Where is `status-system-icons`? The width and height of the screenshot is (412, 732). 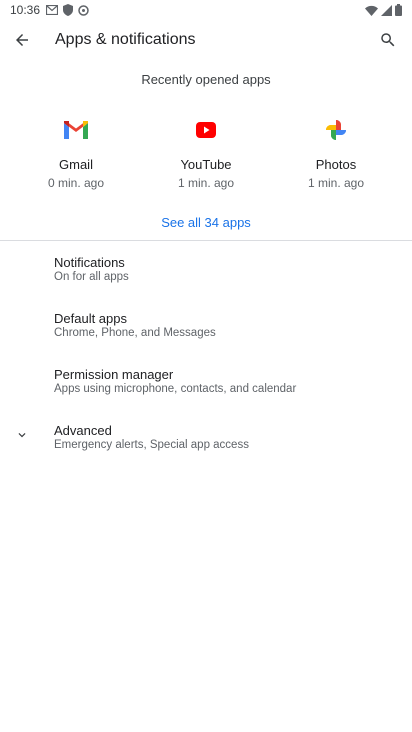
status-system-icons is located at coordinates (383, 10).